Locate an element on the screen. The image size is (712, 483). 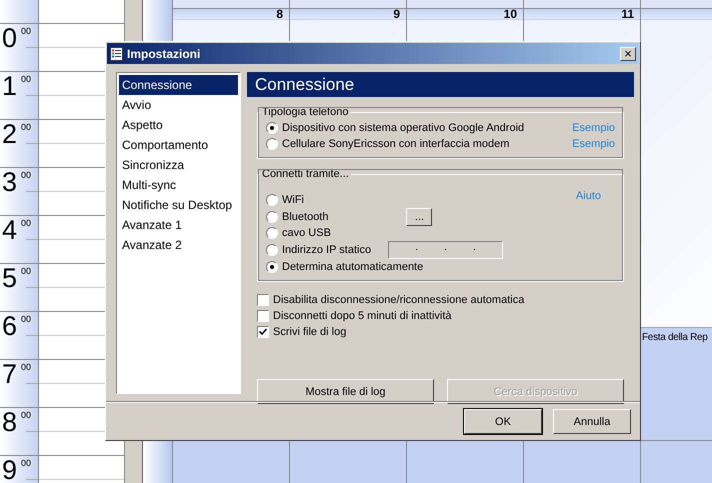
hour-label: 1 is located at coordinates (10, 86).